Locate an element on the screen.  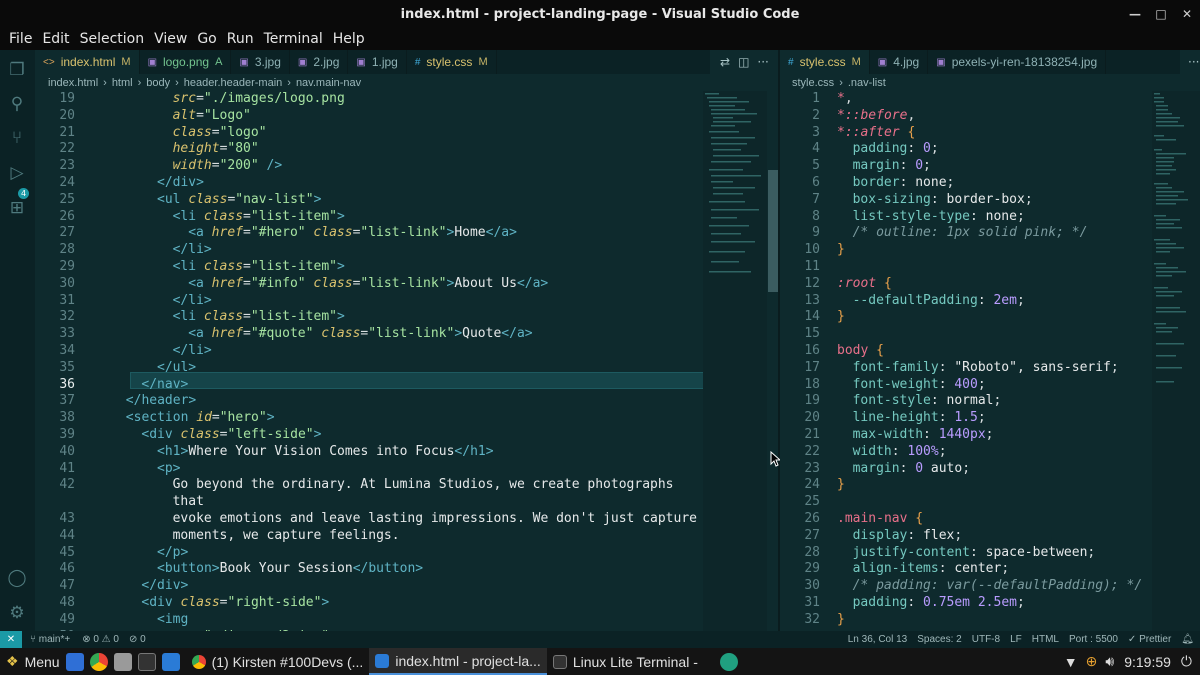
compare-icon: ⇄ is located at coordinates (725, 62).